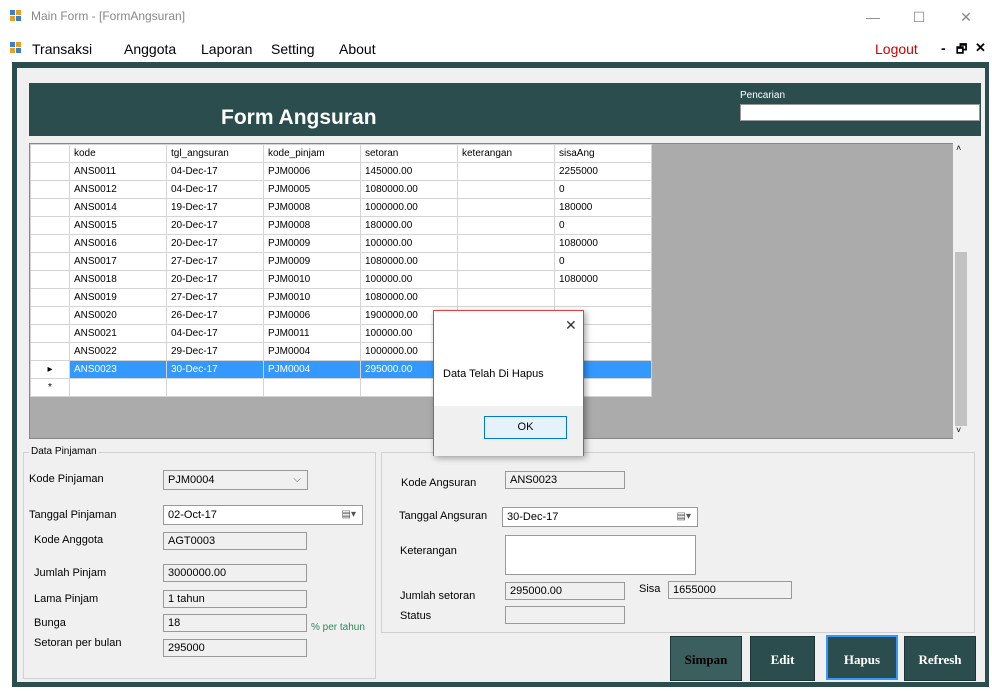 The height and width of the screenshot is (691, 992). Describe the element at coordinates (235, 541) in the screenshot. I see `kode-anggota-field: AGT0003` at that location.